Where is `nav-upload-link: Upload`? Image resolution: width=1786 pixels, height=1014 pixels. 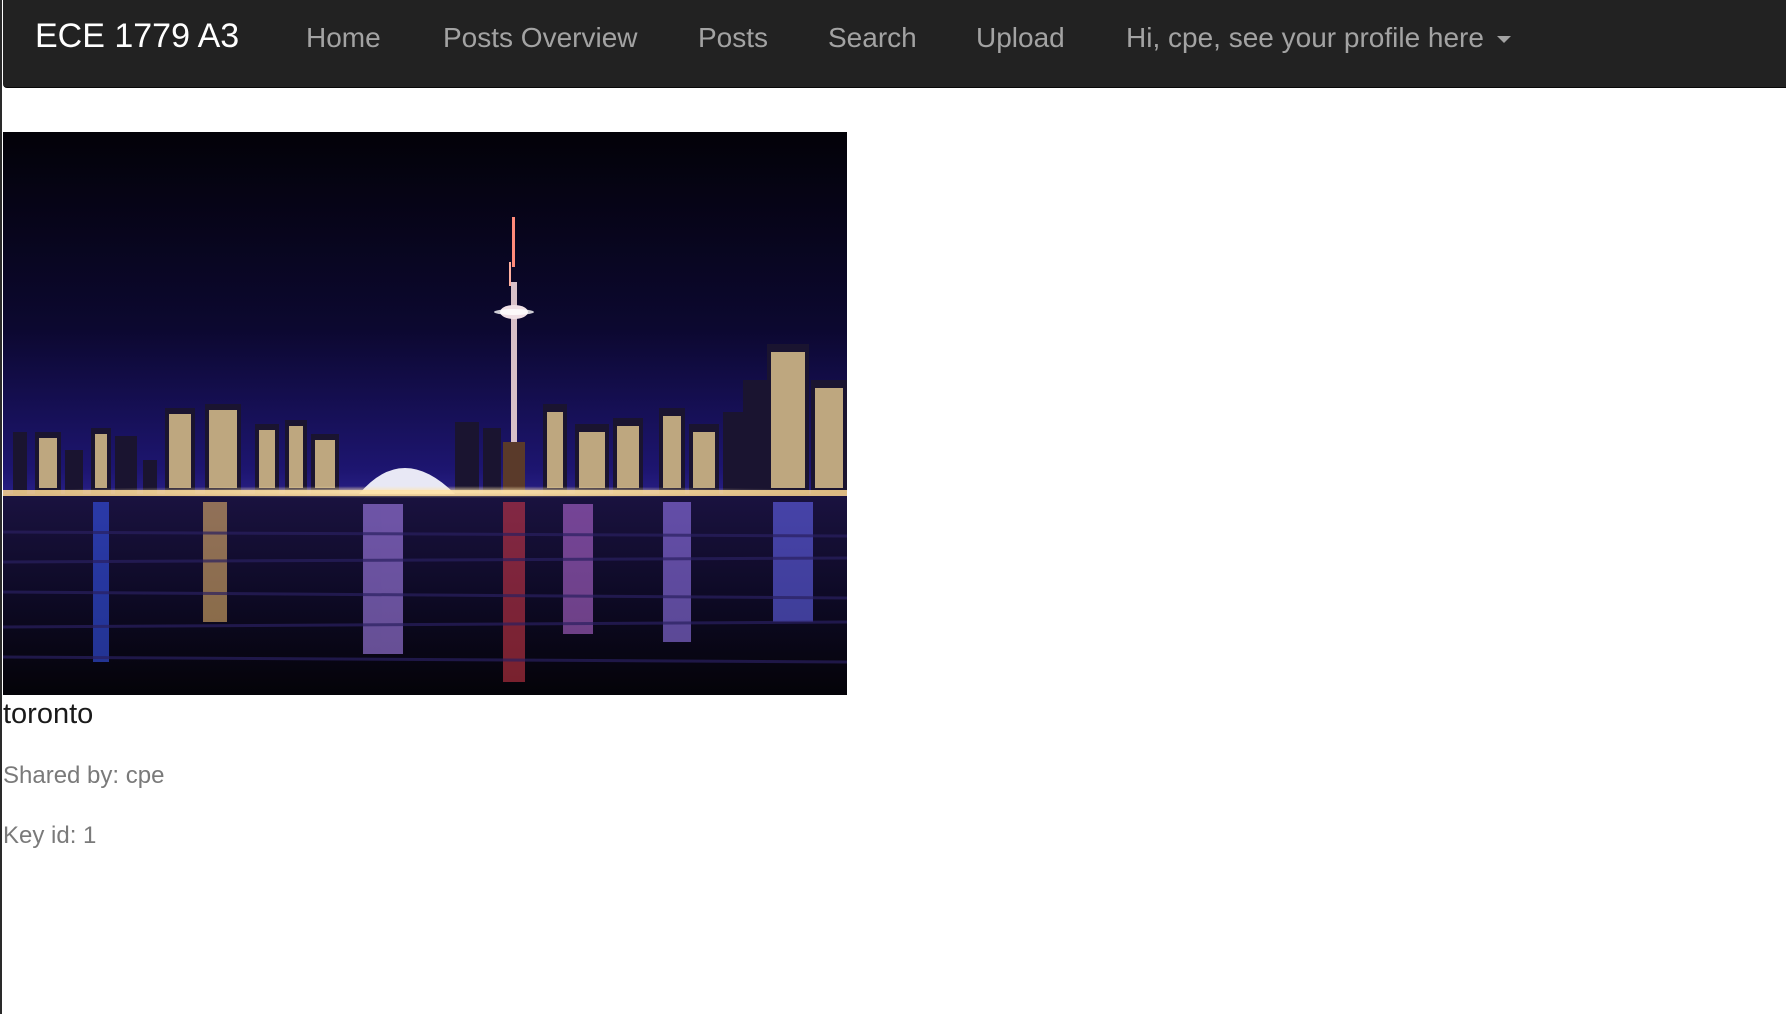 nav-upload-link: Upload is located at coordinates (1020, 38).